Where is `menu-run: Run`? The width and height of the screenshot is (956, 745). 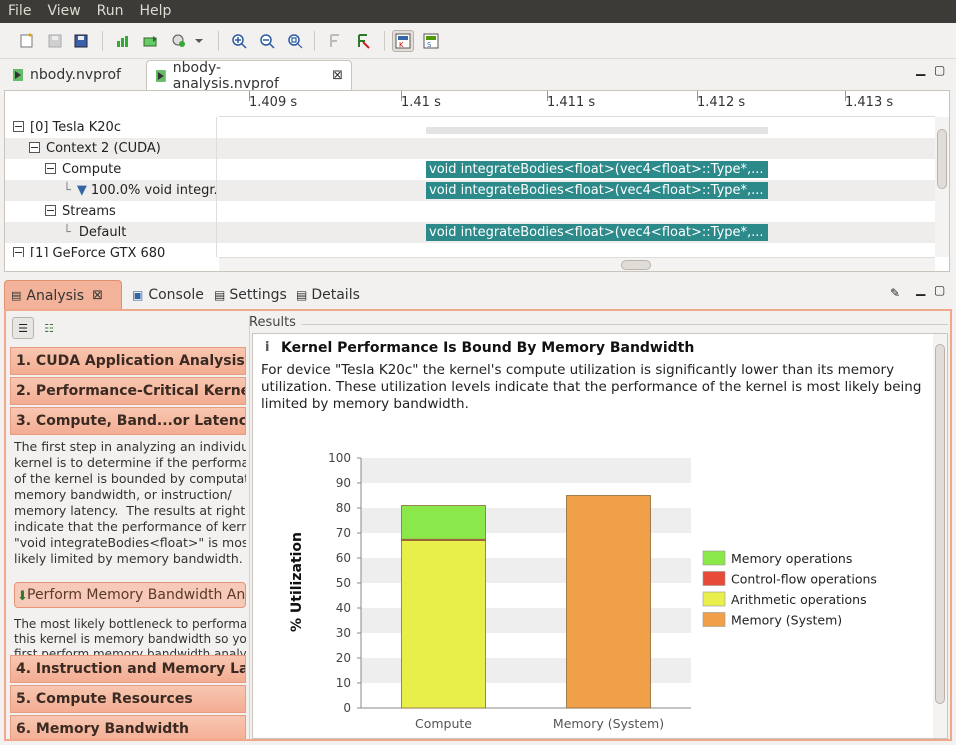 menu-run: Run is located at coordinates (110, 11).